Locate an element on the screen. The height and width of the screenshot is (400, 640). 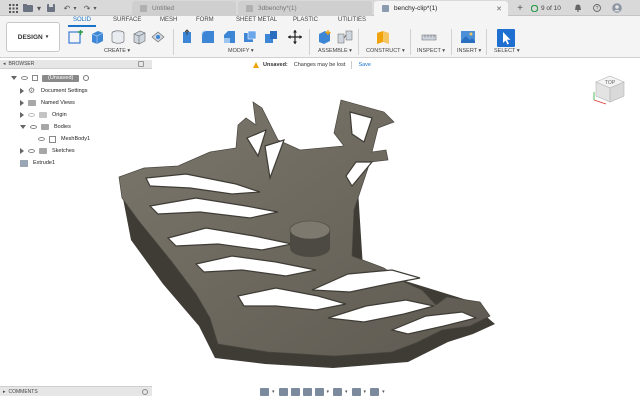
tab-sheet-metal: SHEET METAL is located at coordinates (256, 20).